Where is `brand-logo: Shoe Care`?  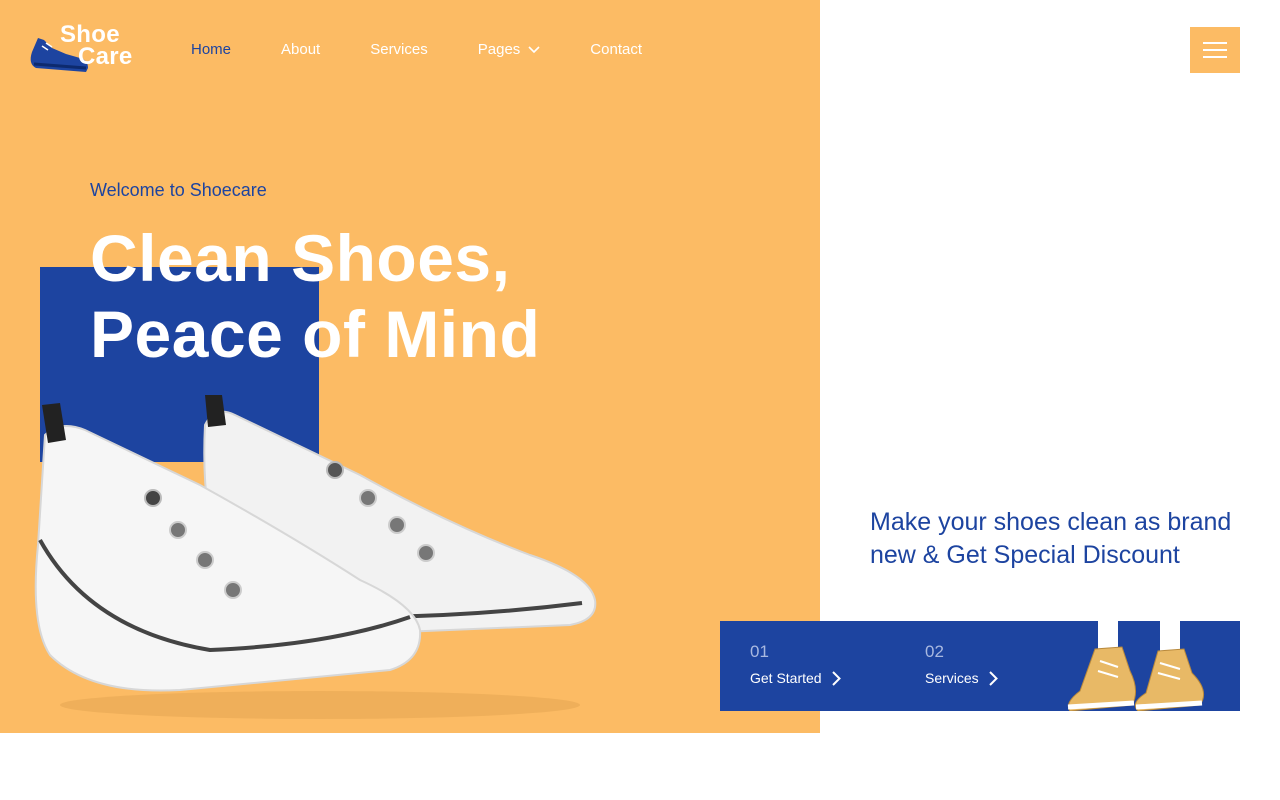 brand-logo: Shoe Care is located at coordinates (88, 49).